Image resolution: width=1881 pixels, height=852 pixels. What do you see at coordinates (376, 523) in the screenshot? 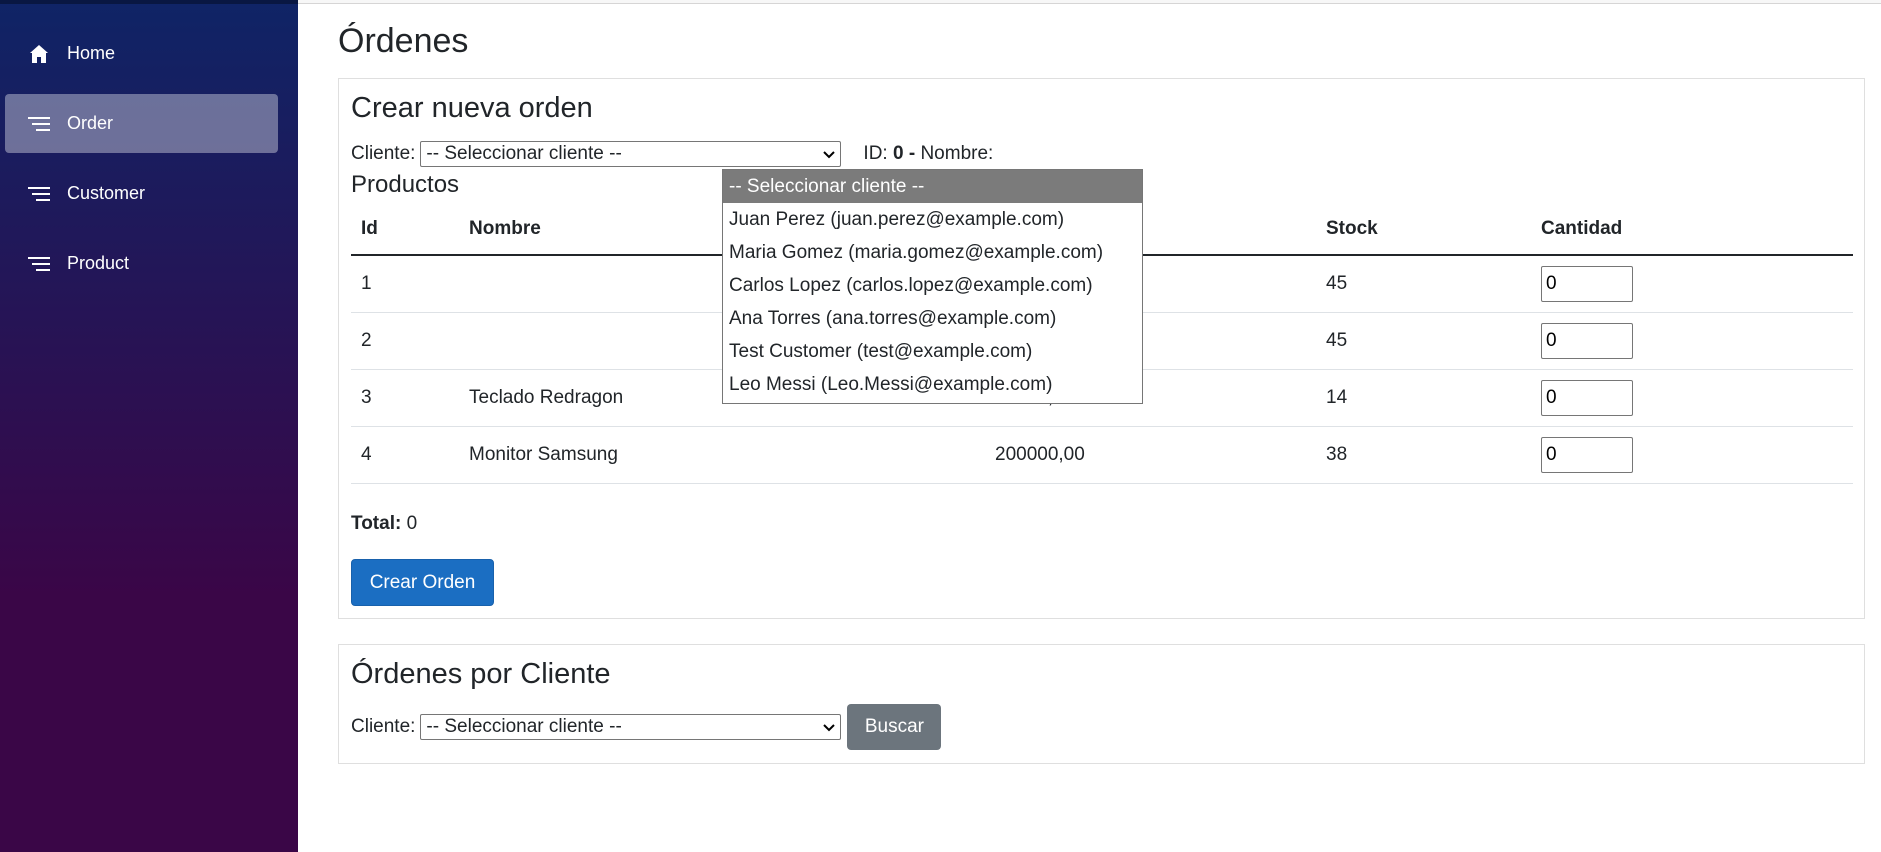
I see `total-label: Total:` at bounding box center [376, 523].